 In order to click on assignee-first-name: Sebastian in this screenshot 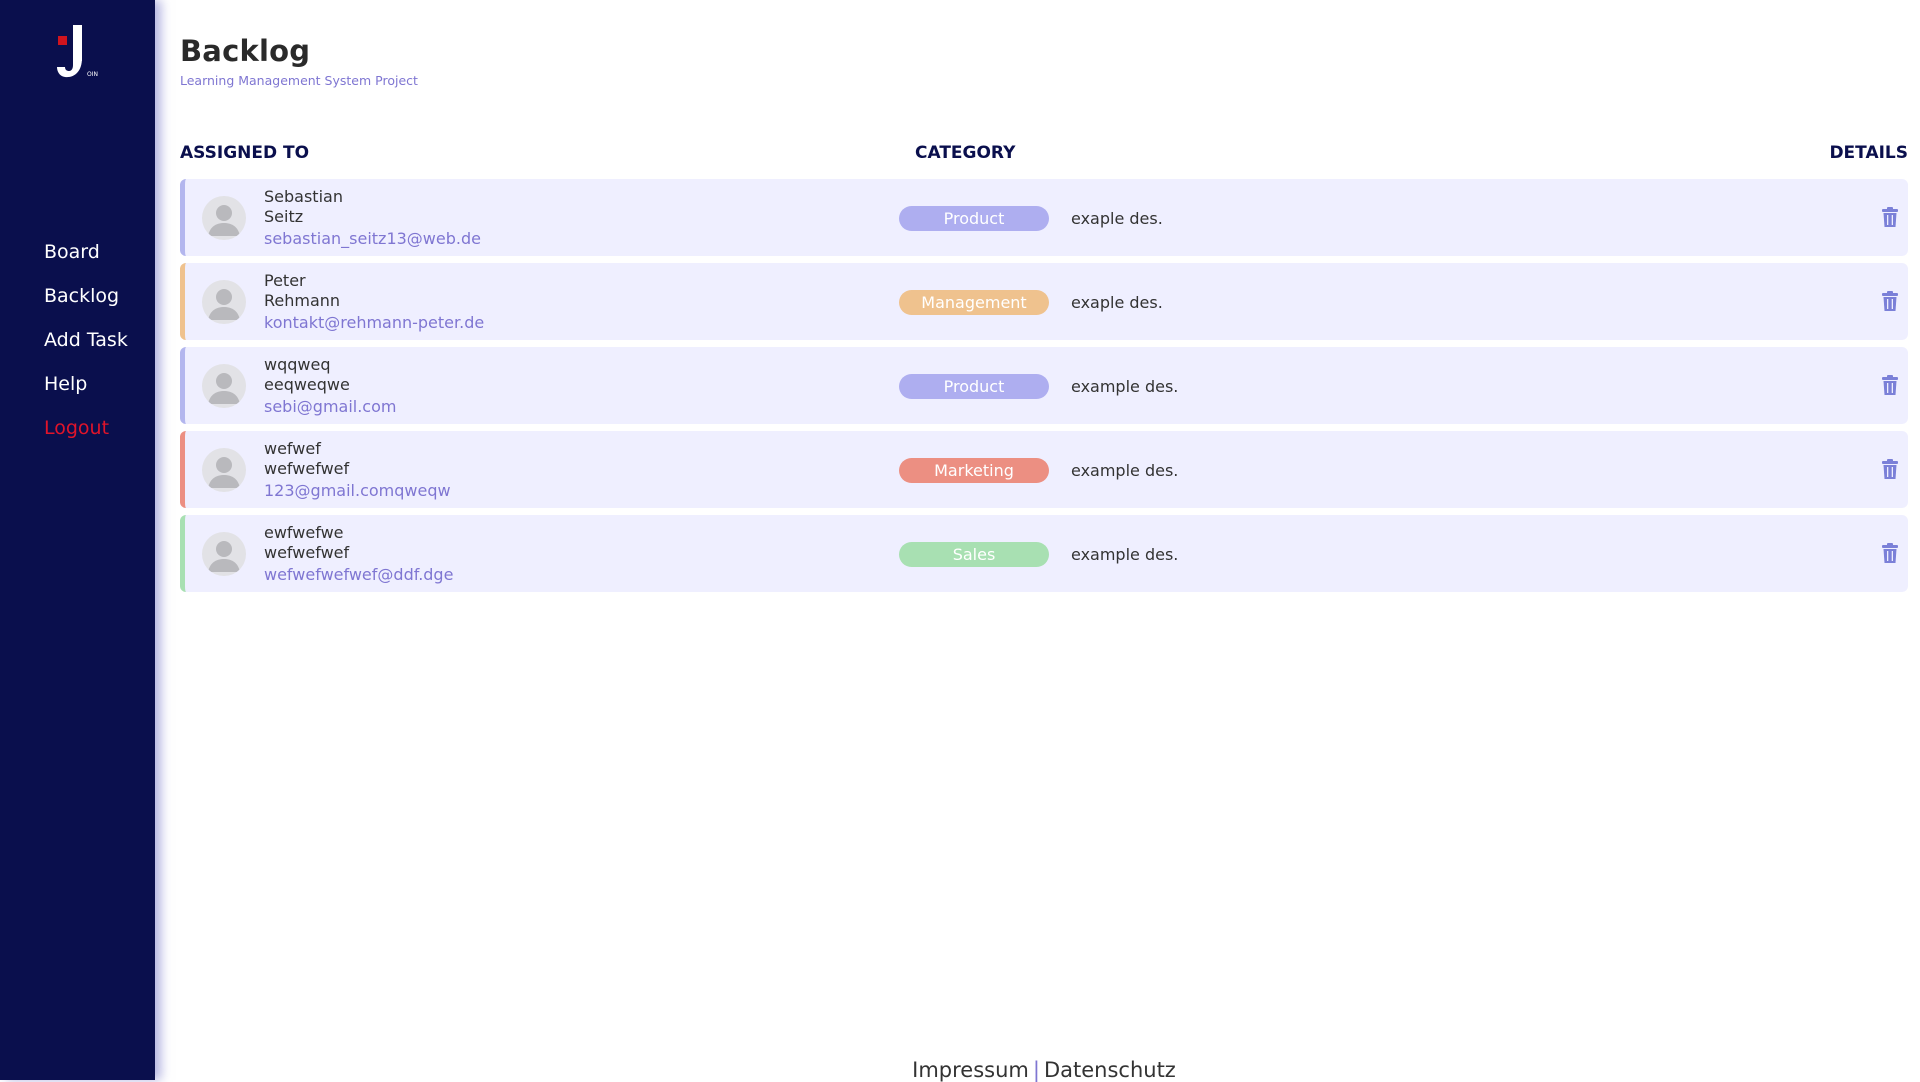, I will do `click(303, 196)`.